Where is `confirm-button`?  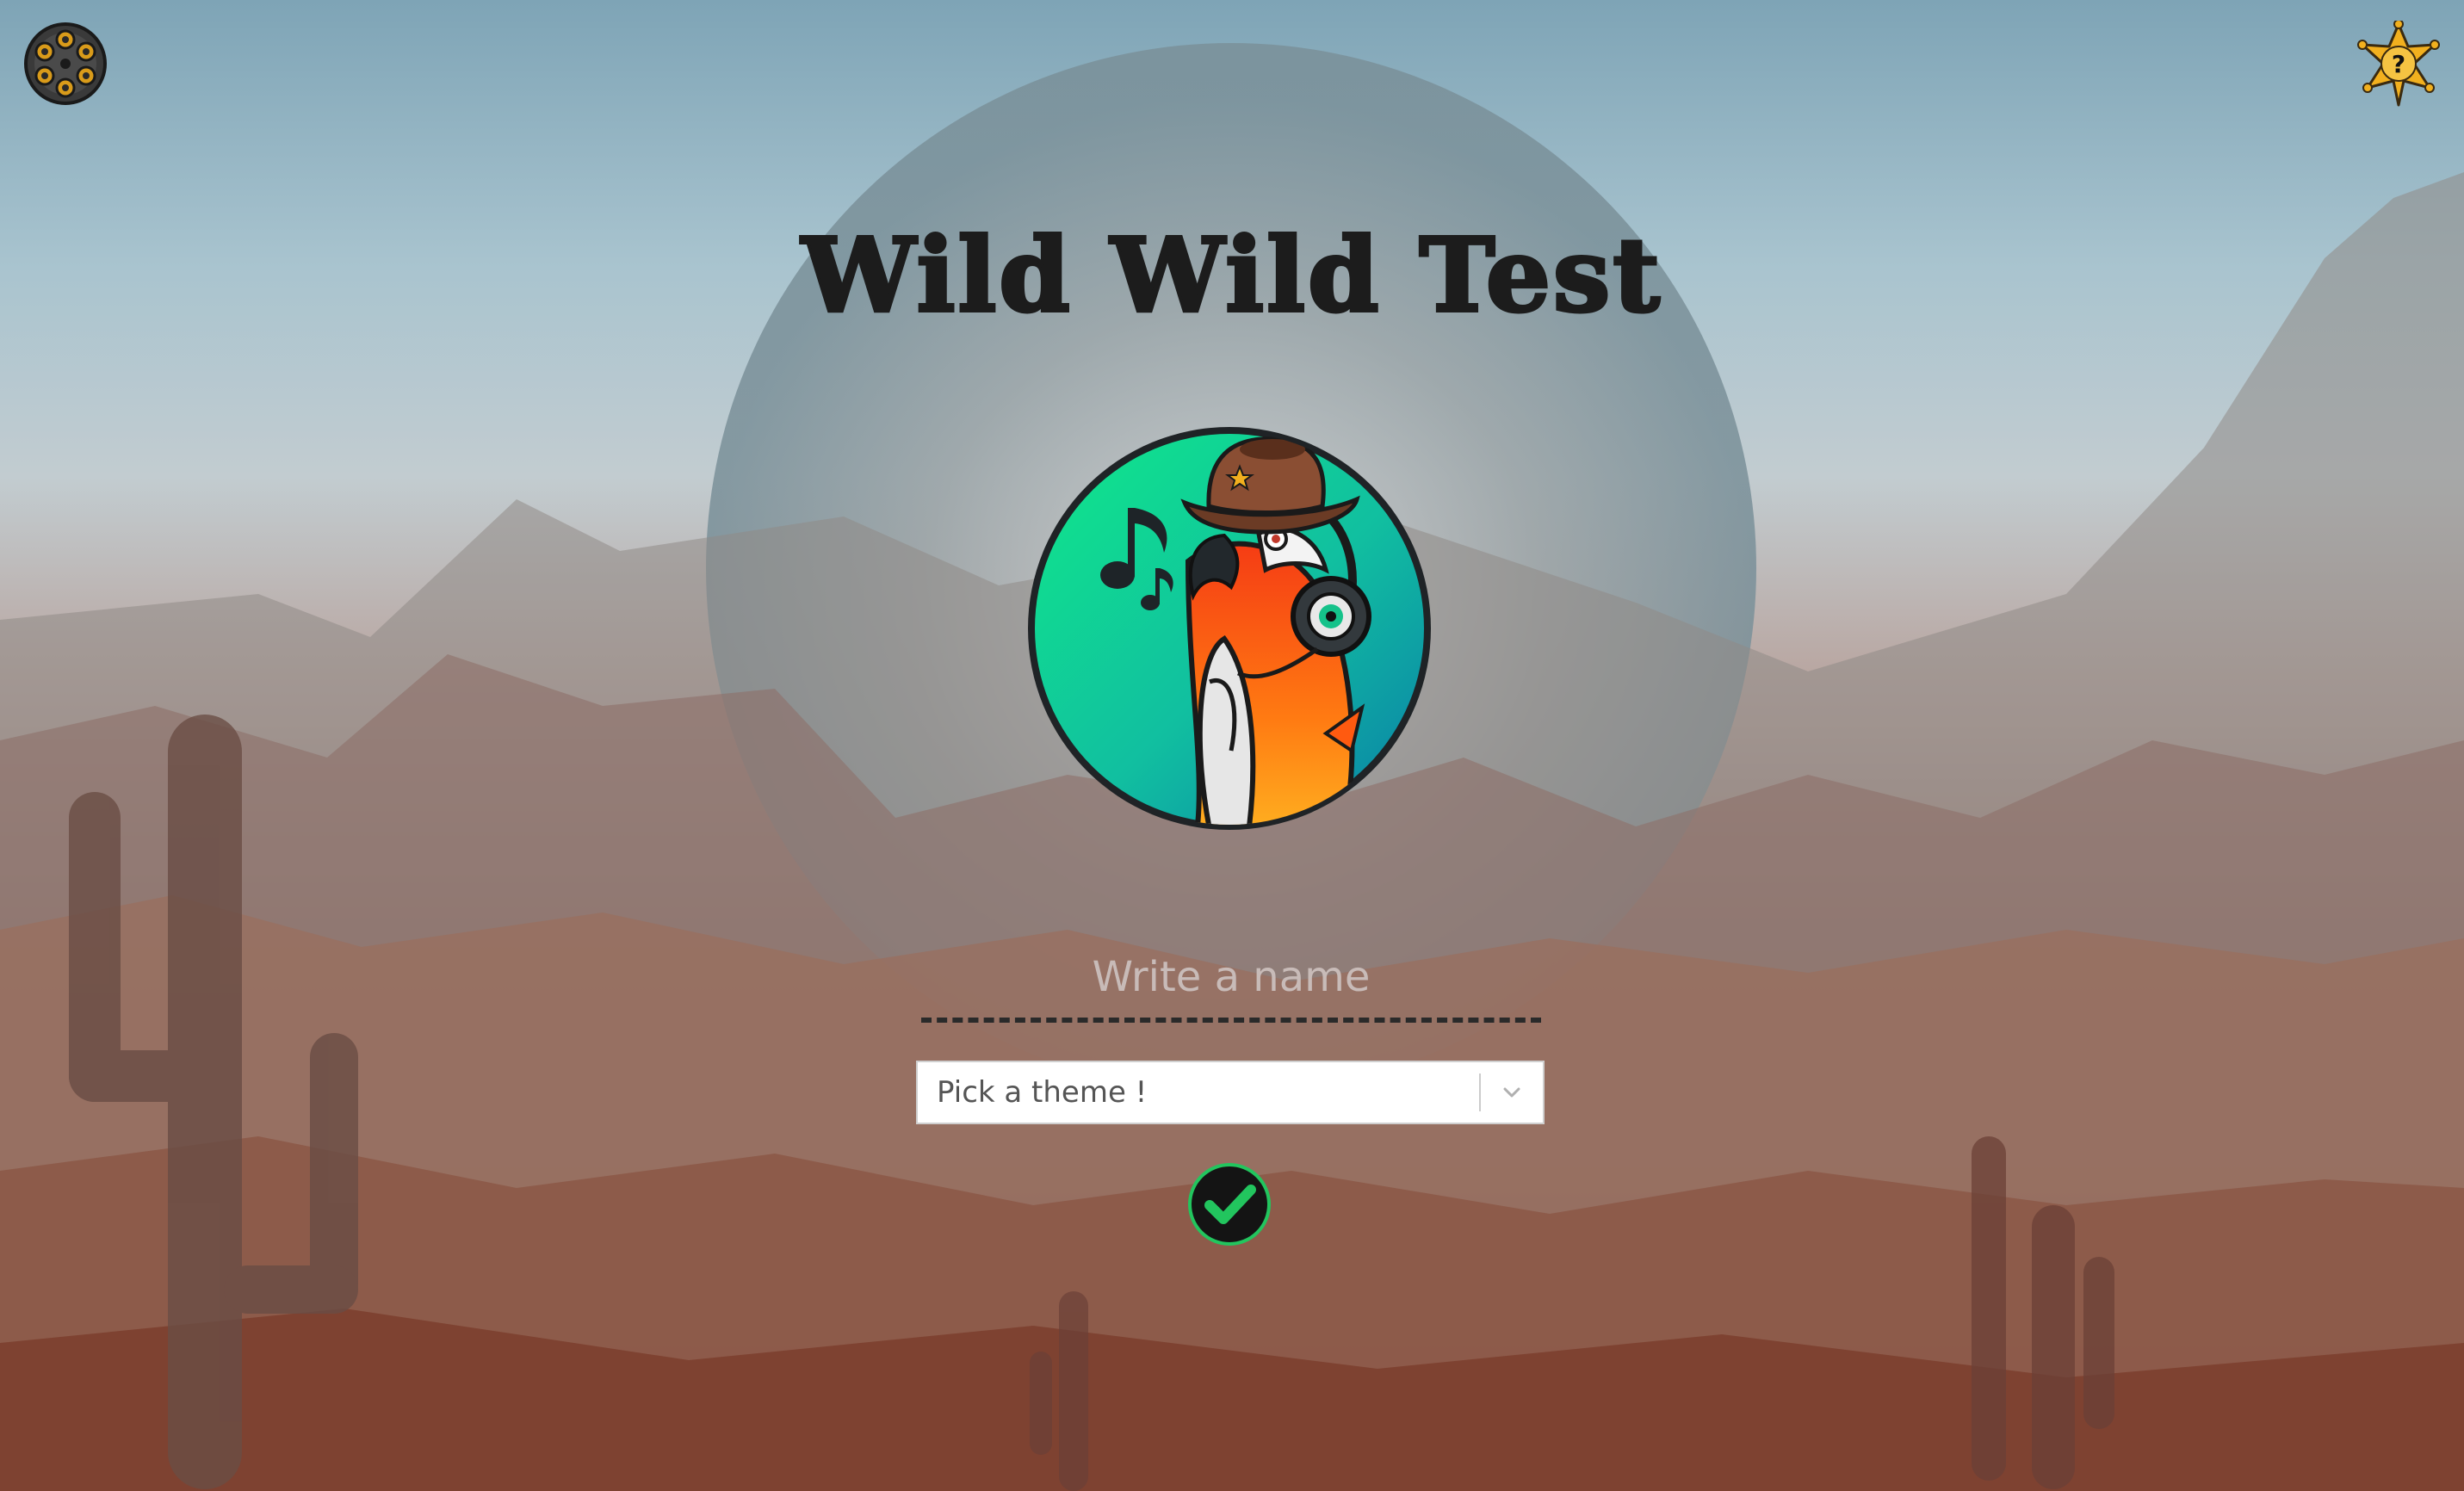 confirm-button is located at coordinates (1229, 1204).